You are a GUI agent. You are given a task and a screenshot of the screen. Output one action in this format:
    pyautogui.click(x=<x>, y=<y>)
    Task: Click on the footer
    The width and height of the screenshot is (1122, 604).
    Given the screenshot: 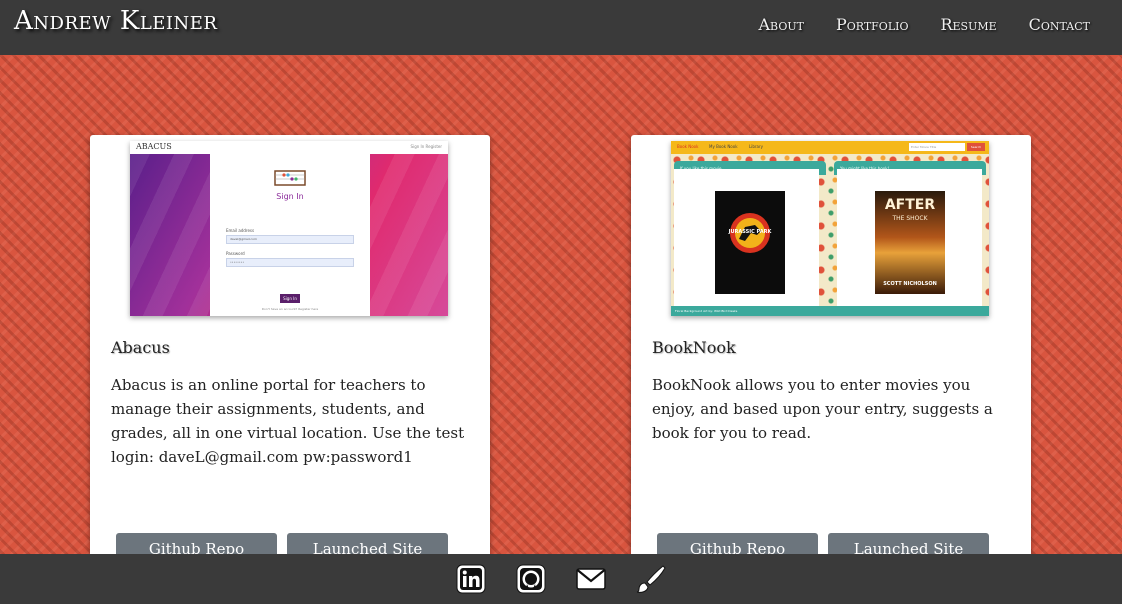 What is the action you would take?
    pyautogui.click(x=561, y=579)
    